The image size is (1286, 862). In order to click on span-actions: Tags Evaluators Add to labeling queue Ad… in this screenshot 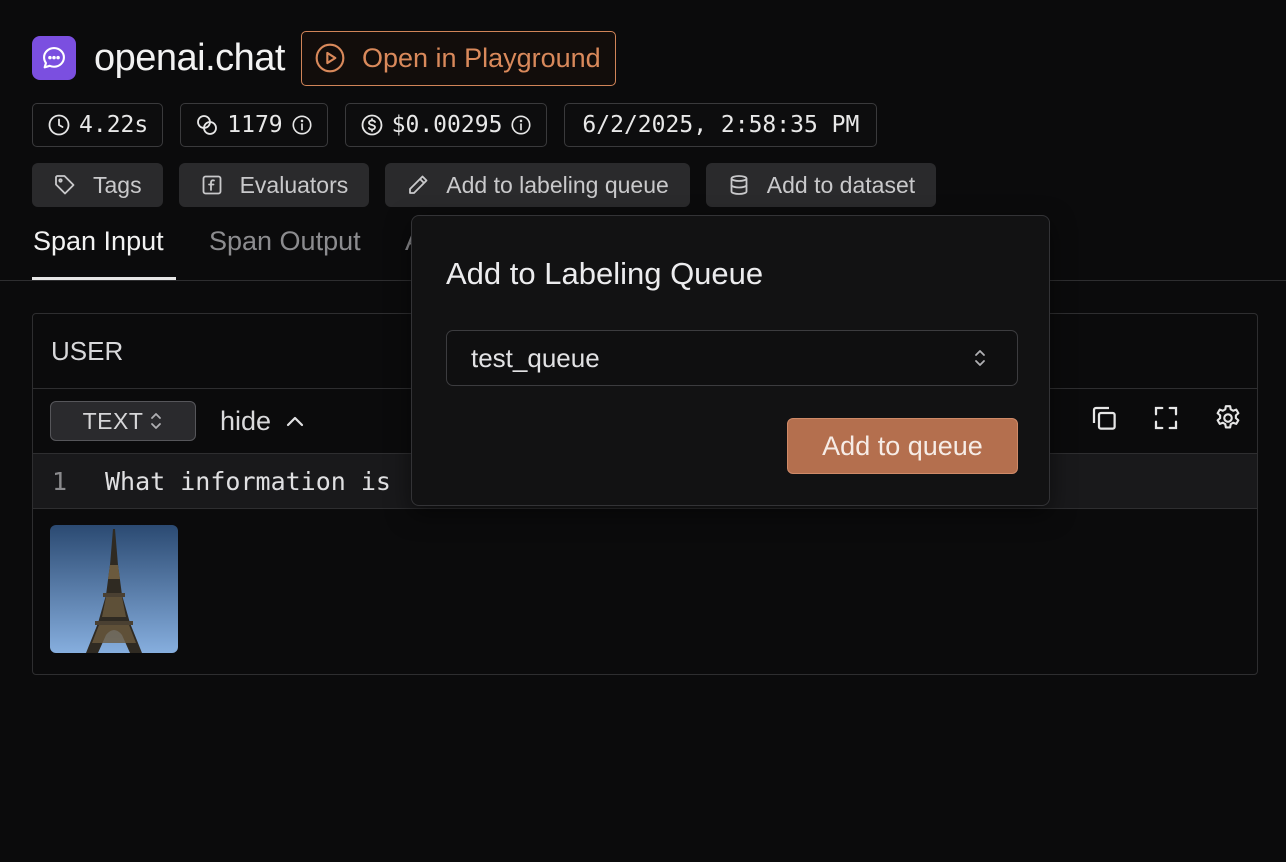, I will do `click(484, 185)`.